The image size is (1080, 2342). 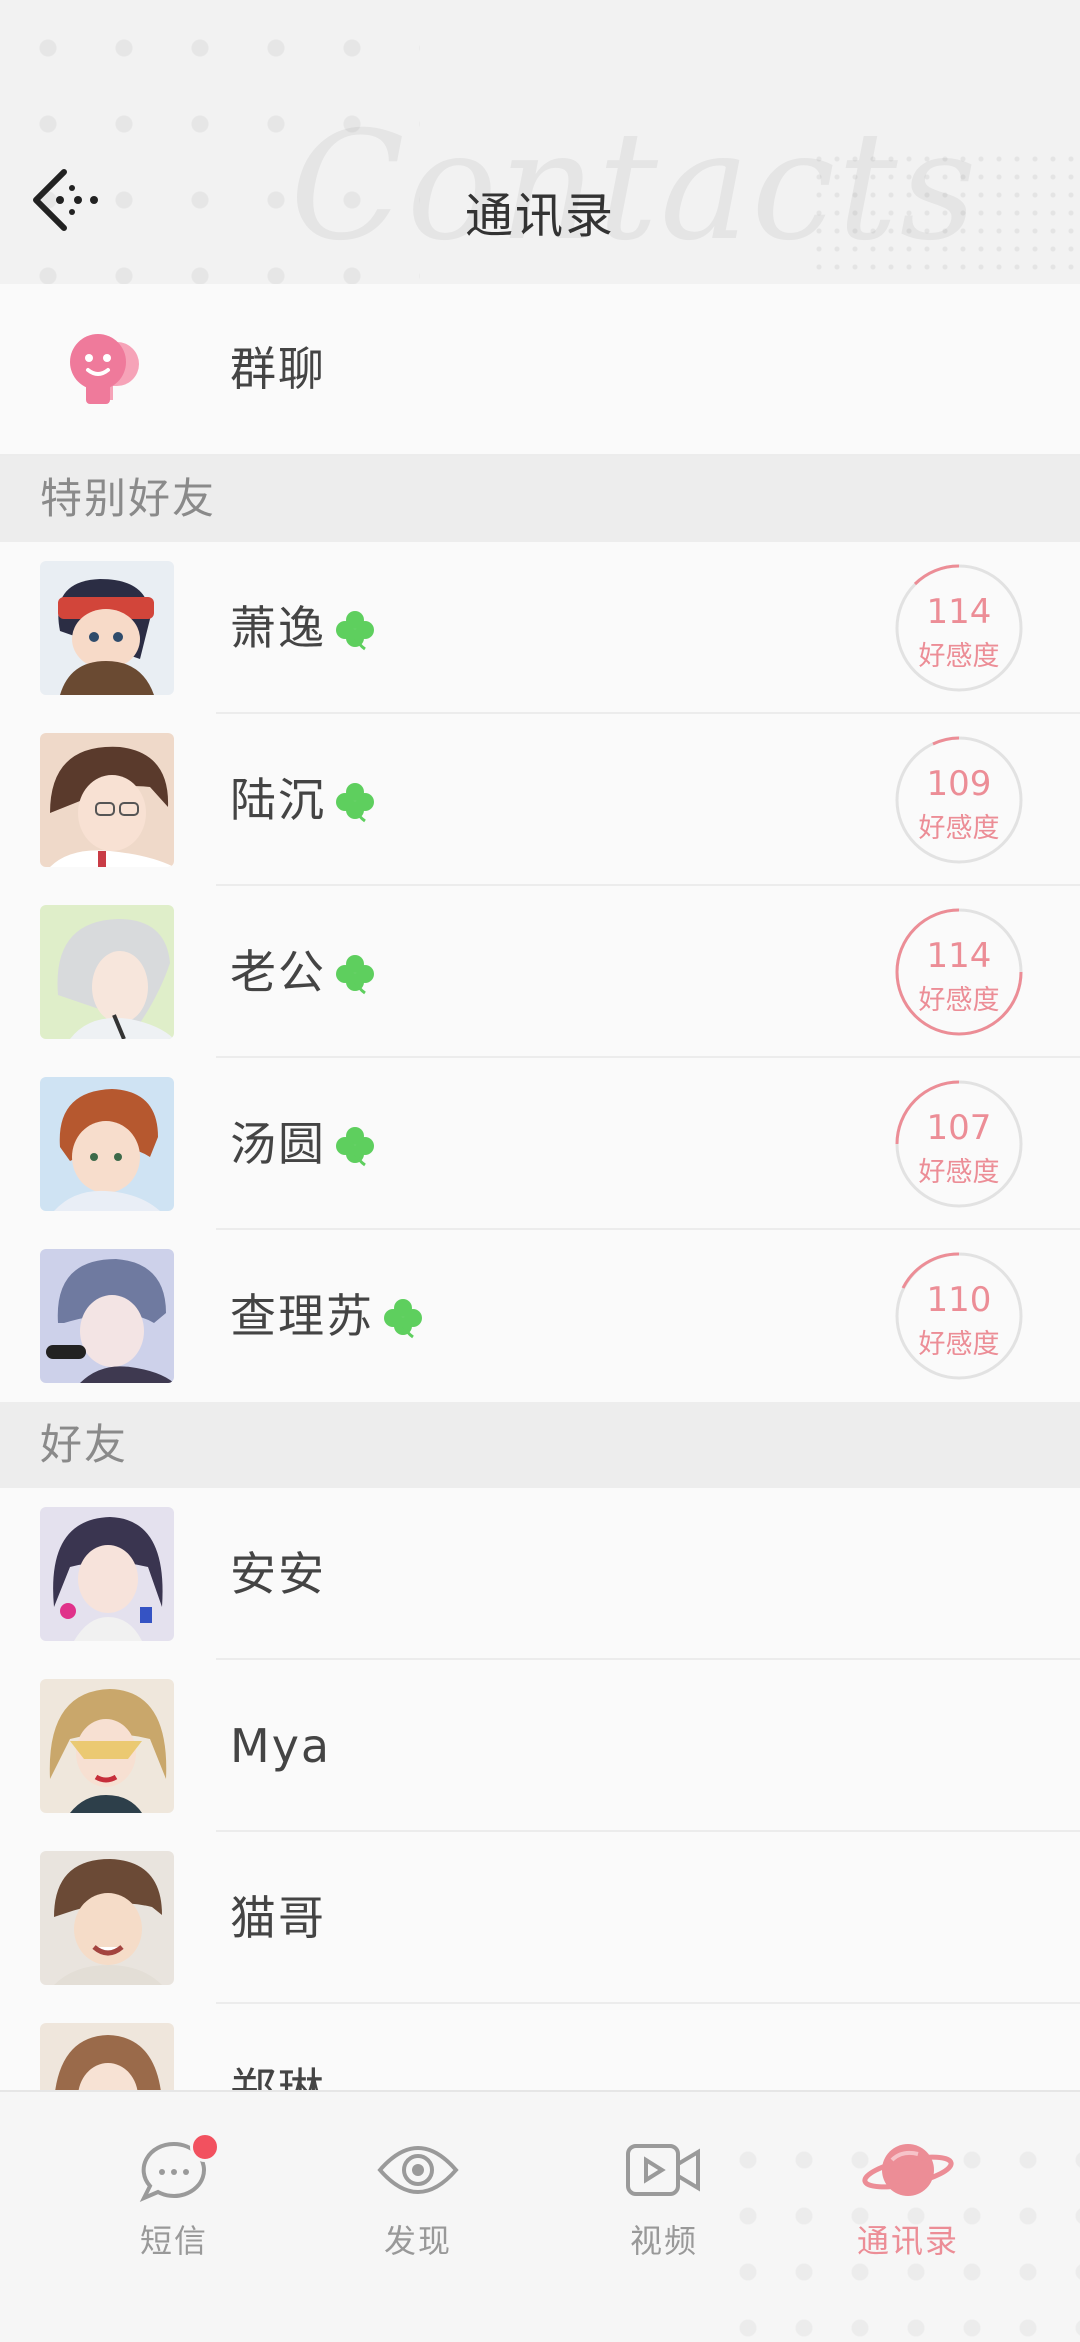 What do you see at coordinates (959, 1300) in the screenshot?
I see `affinity-value: 110` at bounding box center [959, 1300].